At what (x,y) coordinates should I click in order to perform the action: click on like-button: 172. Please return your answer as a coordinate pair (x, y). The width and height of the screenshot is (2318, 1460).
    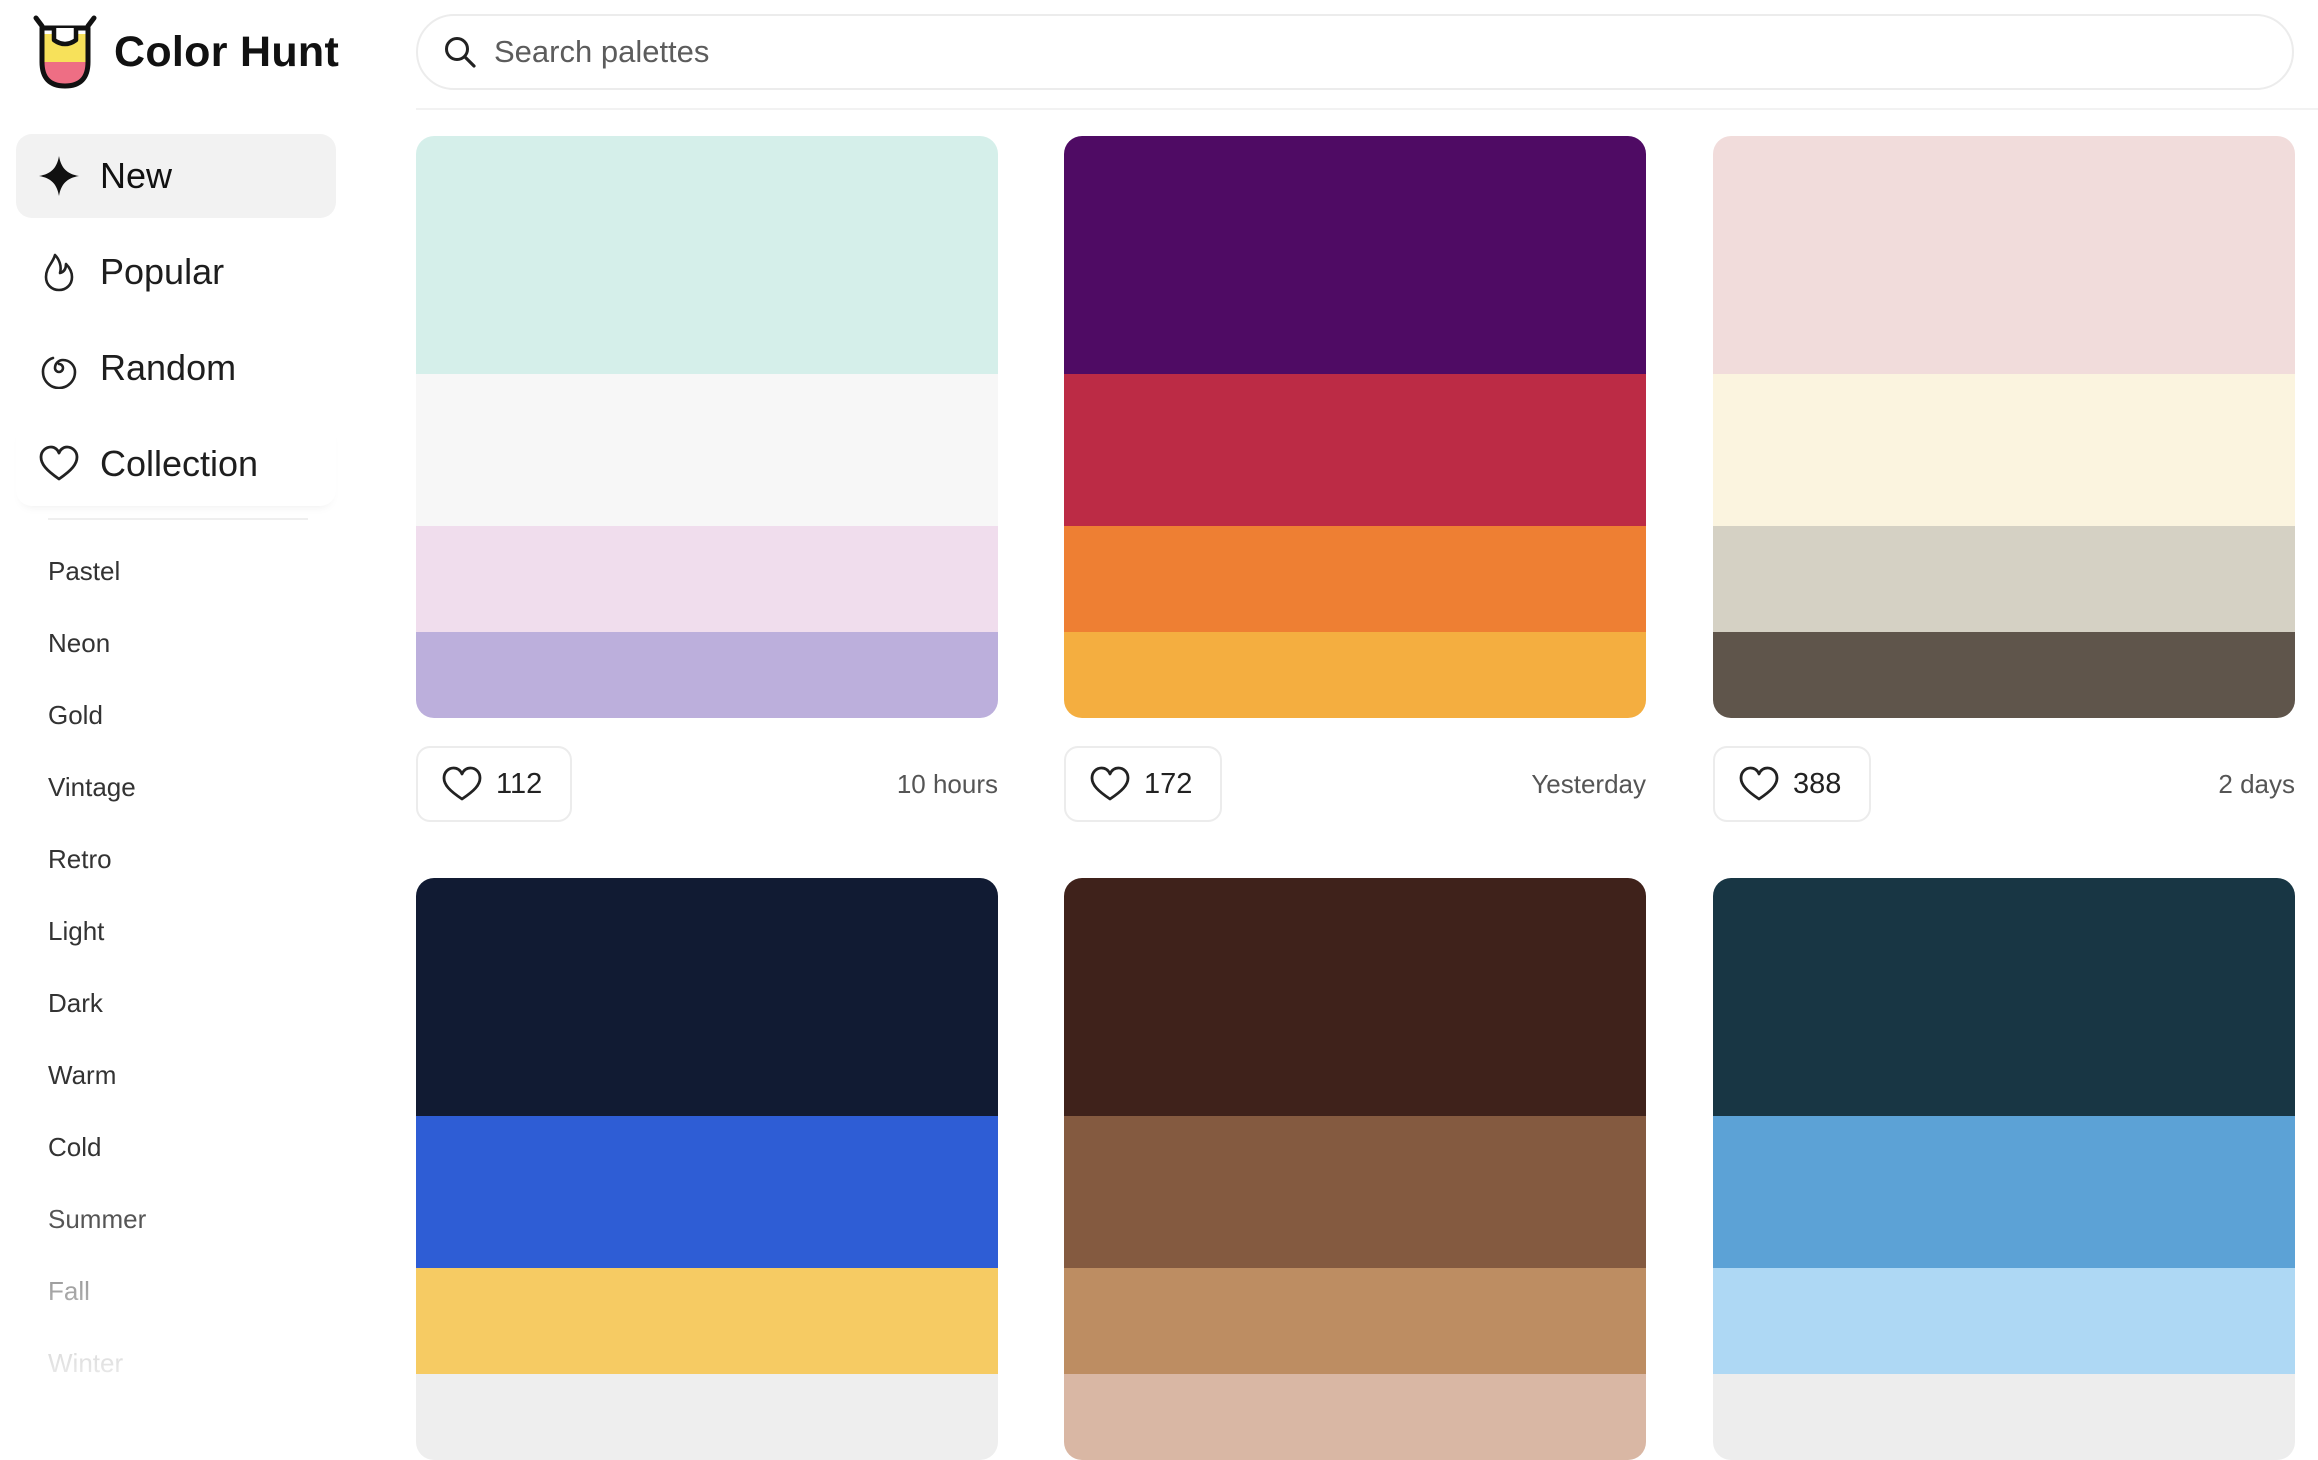
    Looking at the image, I should click on (1143, 784).